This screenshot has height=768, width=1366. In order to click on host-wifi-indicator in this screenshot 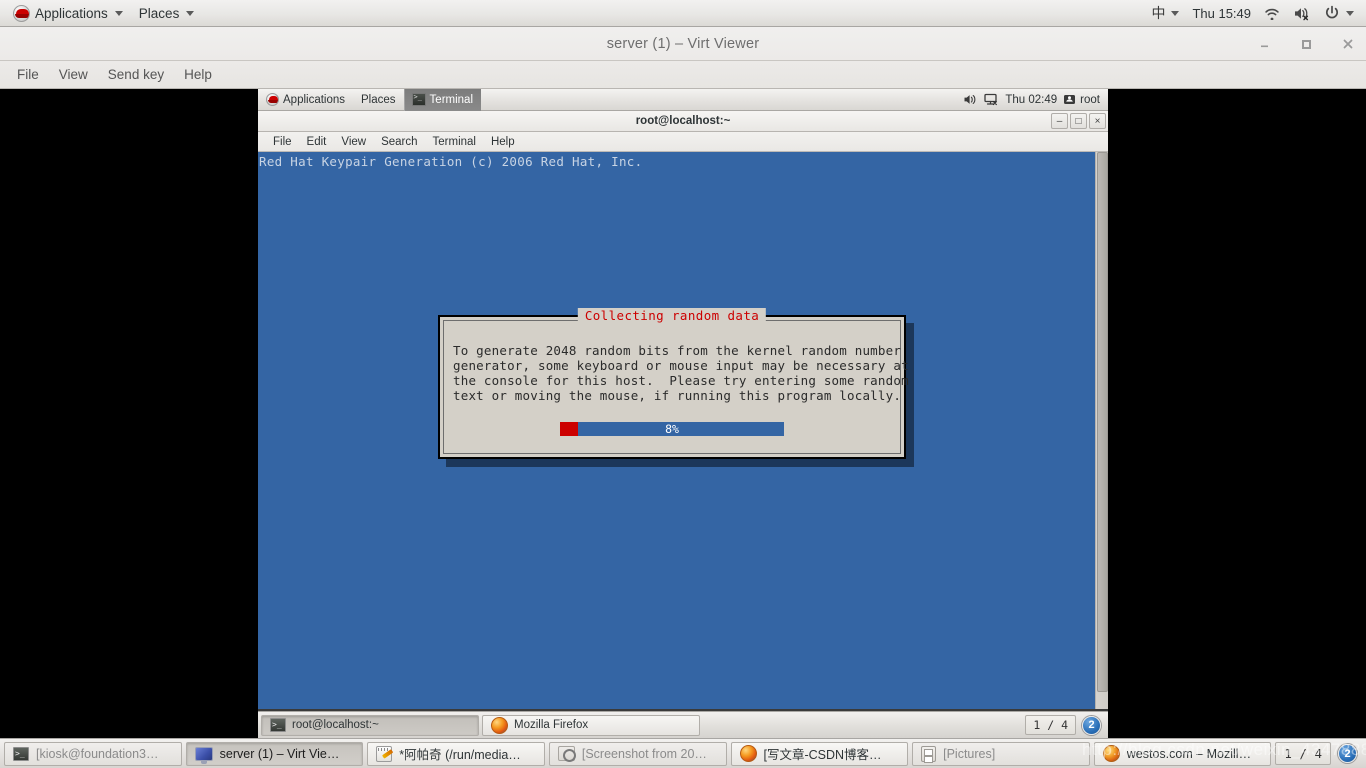, I will do `click(1272, 13)`.